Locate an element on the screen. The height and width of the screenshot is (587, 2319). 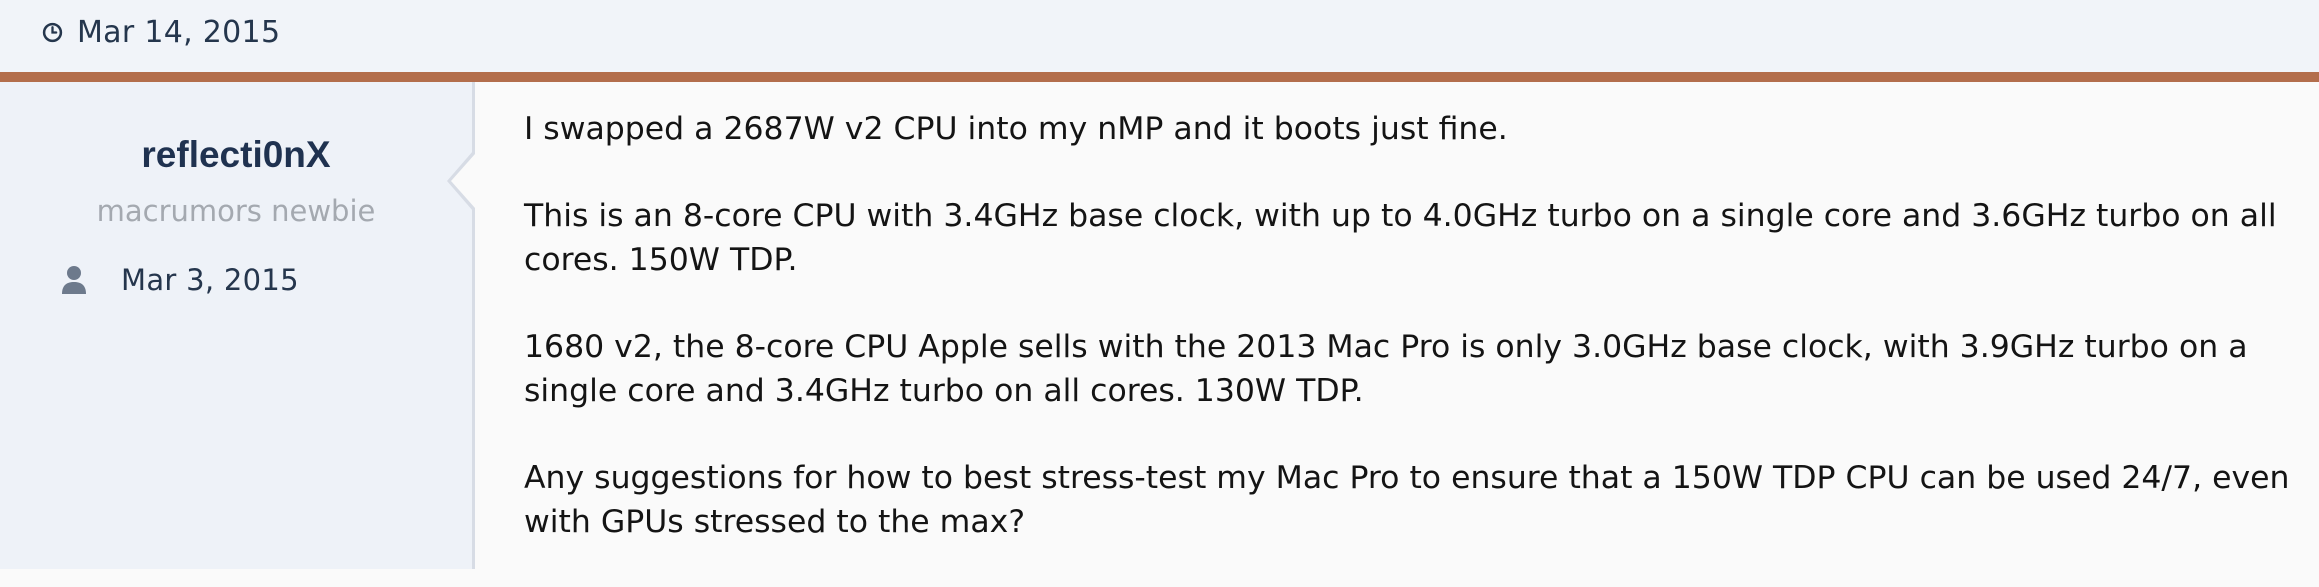
join-date-row: Mar 3, 2015 is located at coordinates (179, 280).